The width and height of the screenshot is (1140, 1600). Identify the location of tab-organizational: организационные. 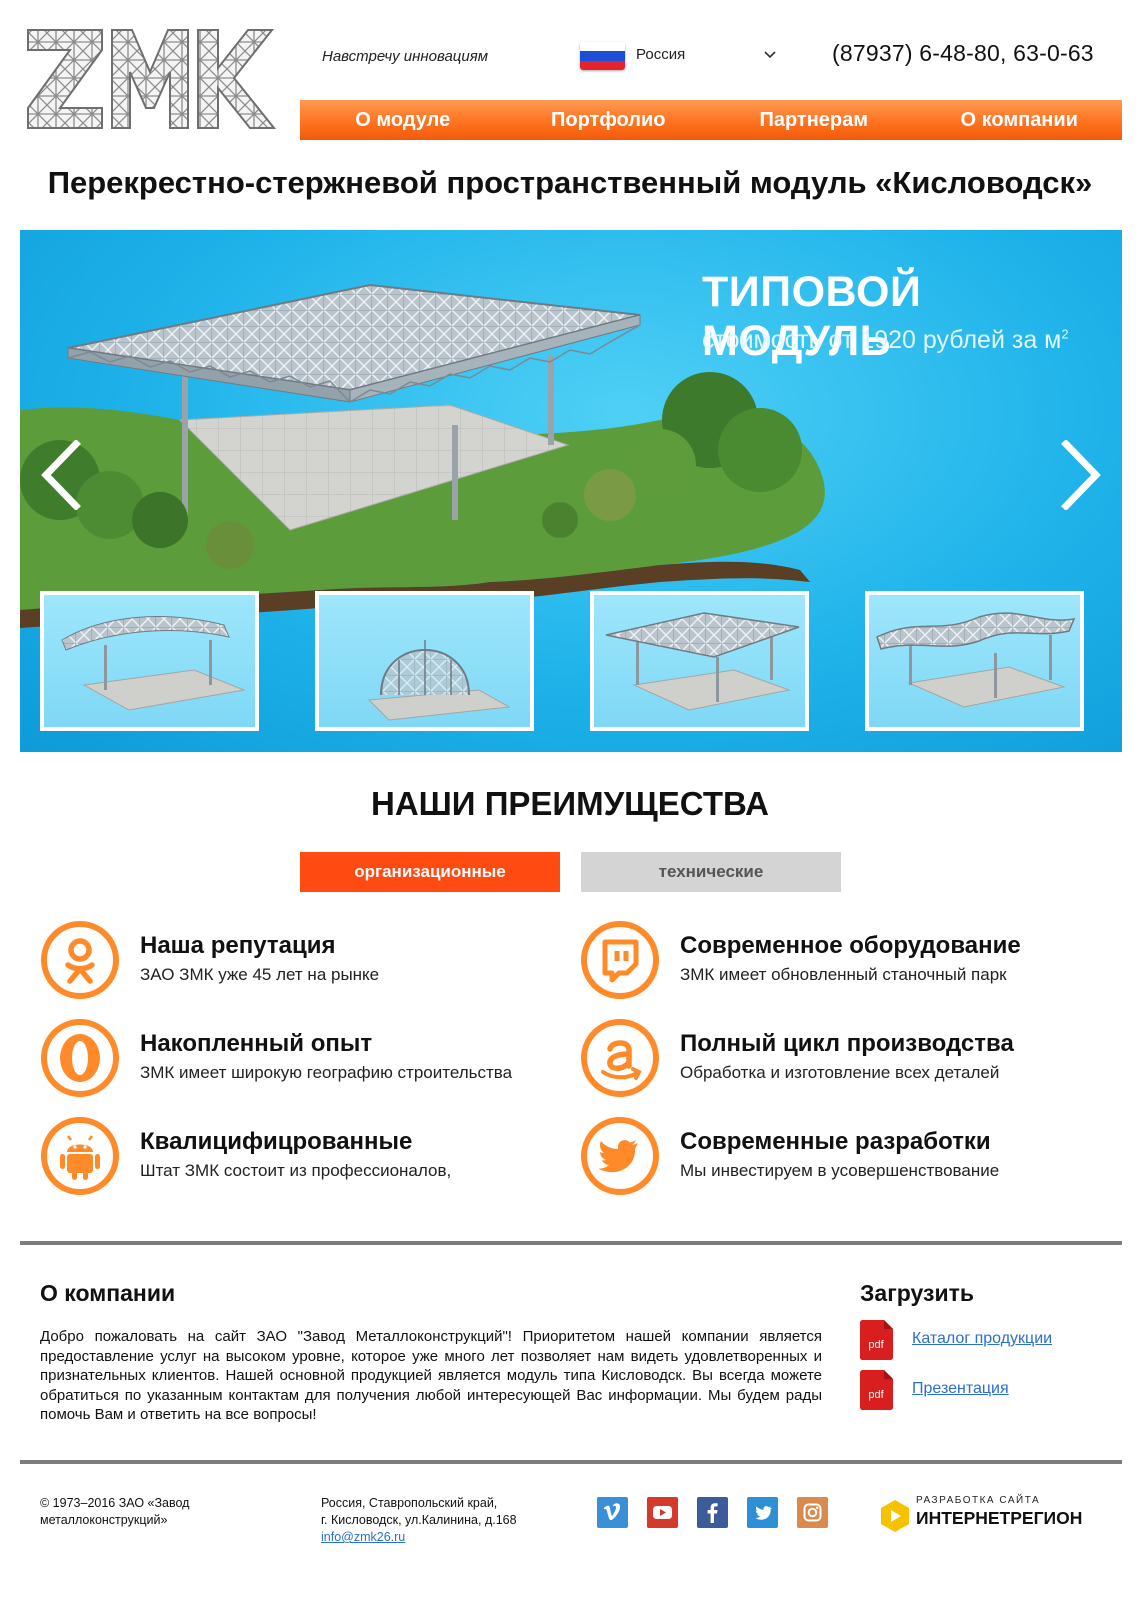
(430, 872).